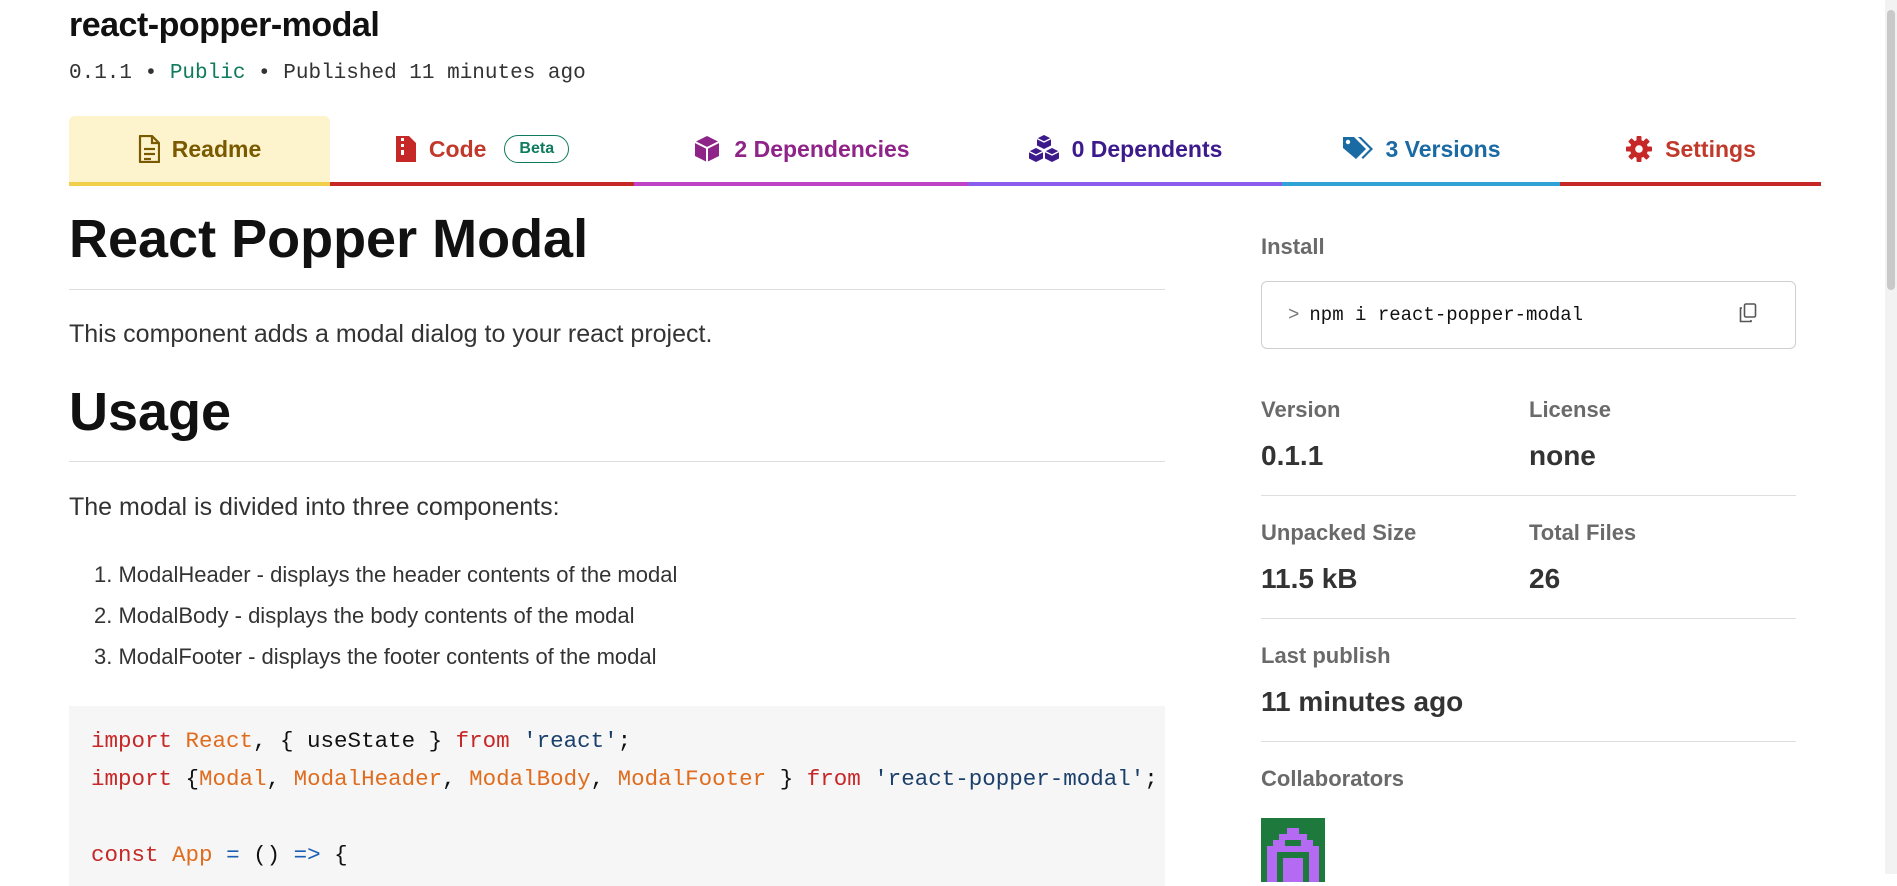  I want to click on total-files-label: Total Files, so click(1583, 532).